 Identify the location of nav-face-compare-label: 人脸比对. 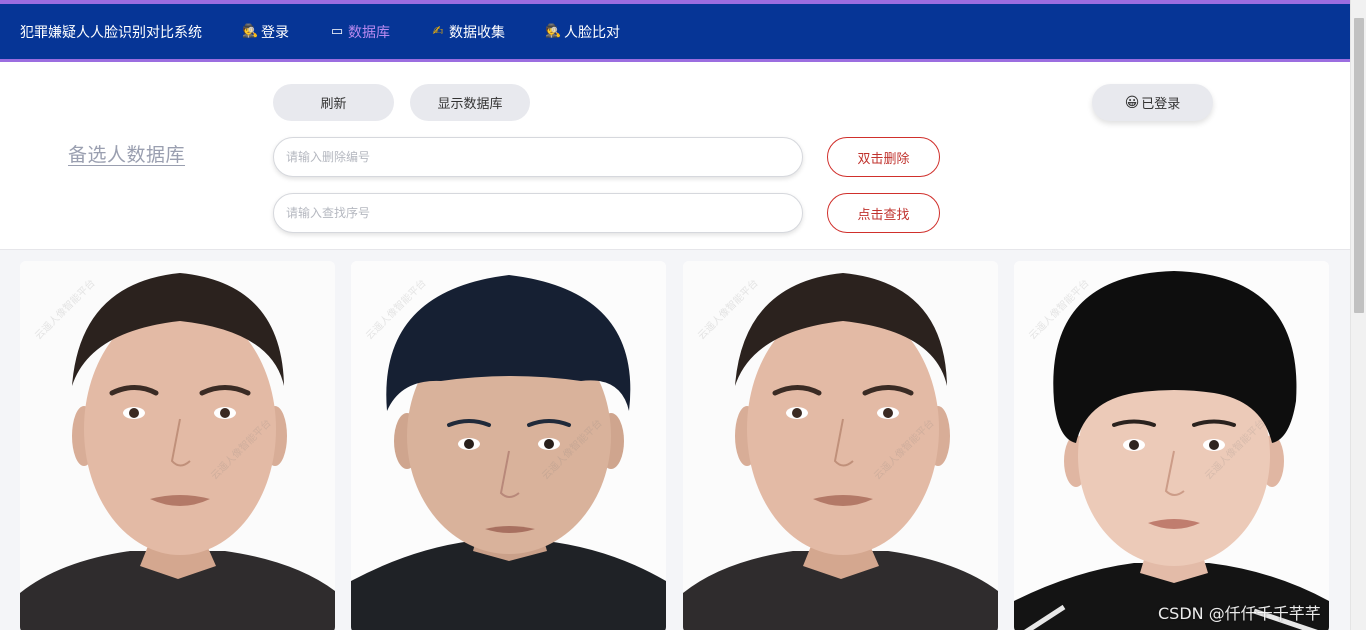
(592, 32).